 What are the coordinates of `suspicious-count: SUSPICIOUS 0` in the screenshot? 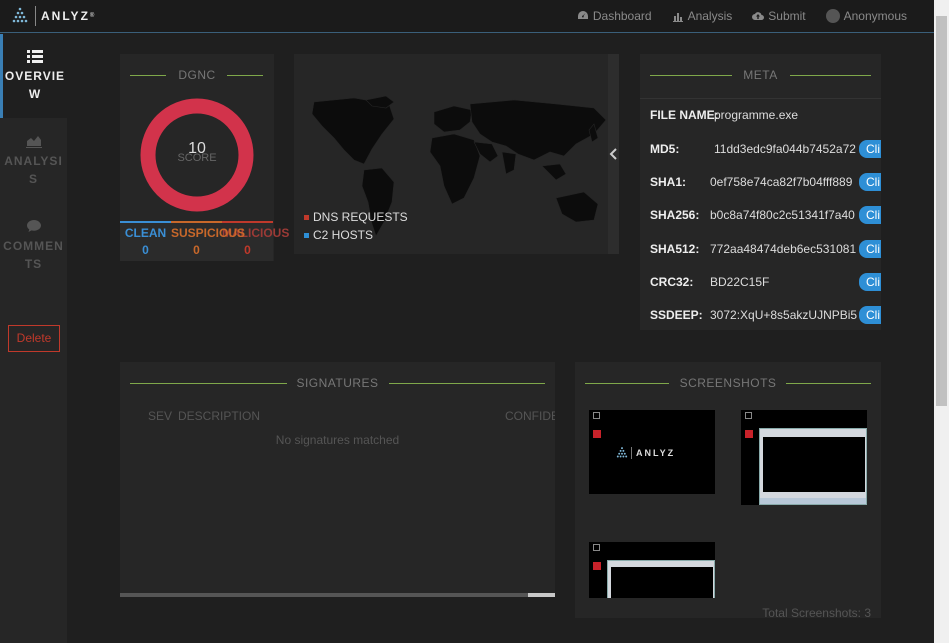 It's located at (208, 241).